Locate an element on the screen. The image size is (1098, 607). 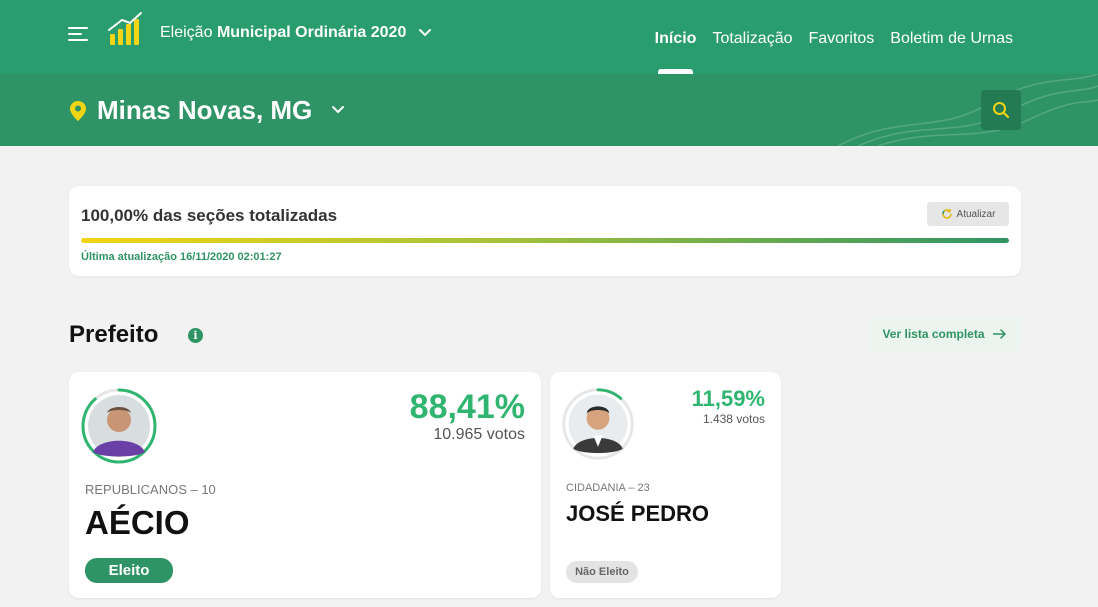
nav-favoritos: Favoritos is located at coordinates (841, 39).